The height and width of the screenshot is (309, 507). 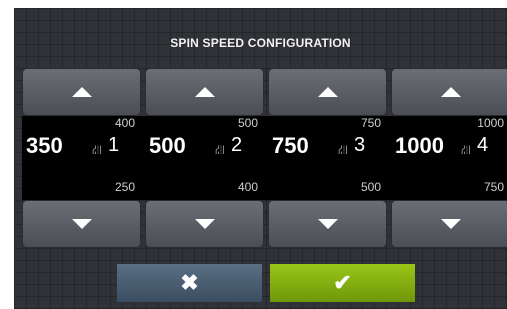 I want to click on speed-value-strip-4: 1000 1000 ⛜ 4 750, so click(x=449, y=158).